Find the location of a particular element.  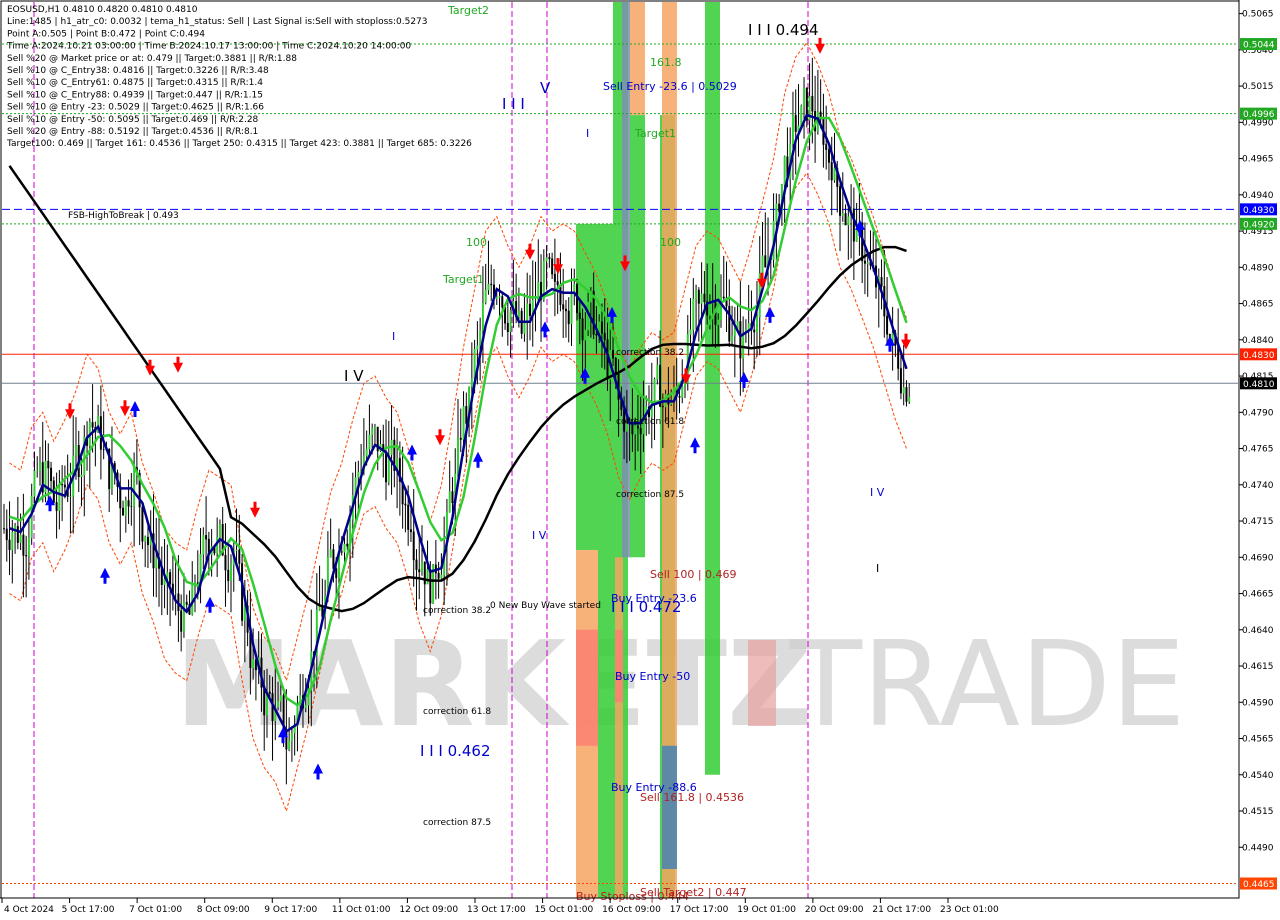

annotation-12: I is located at coordinates (393, 336).